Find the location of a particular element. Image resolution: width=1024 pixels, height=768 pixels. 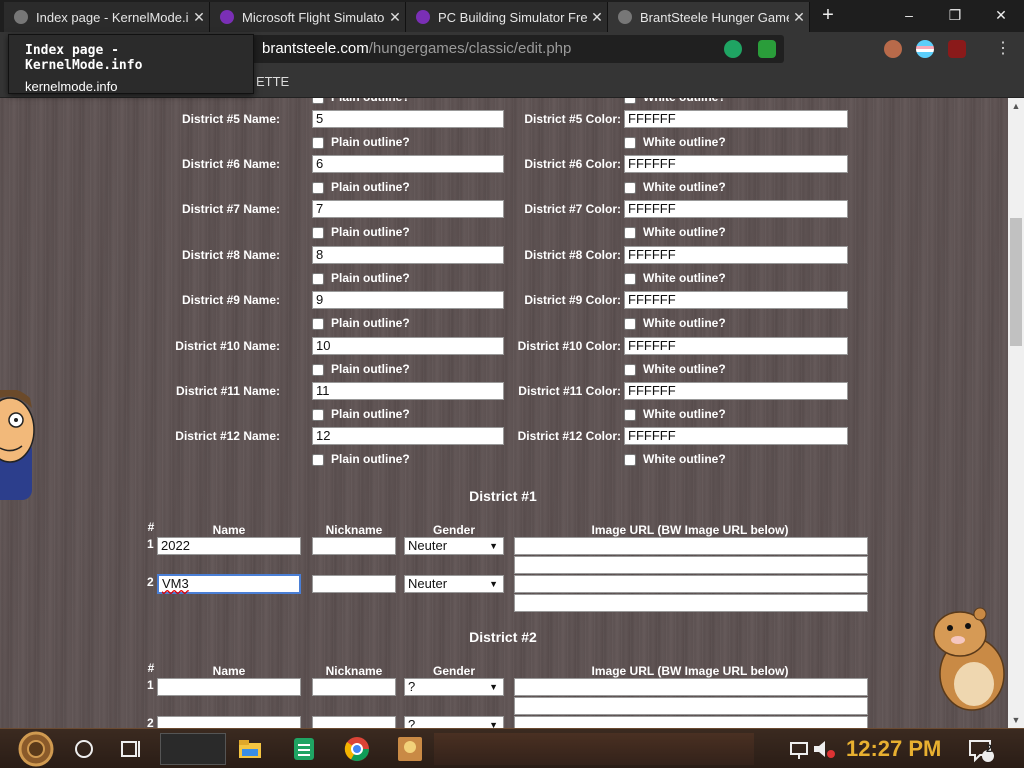

tab-pc-building: PC Building Simulator Free ✕ is located at coordinates (507, 17).